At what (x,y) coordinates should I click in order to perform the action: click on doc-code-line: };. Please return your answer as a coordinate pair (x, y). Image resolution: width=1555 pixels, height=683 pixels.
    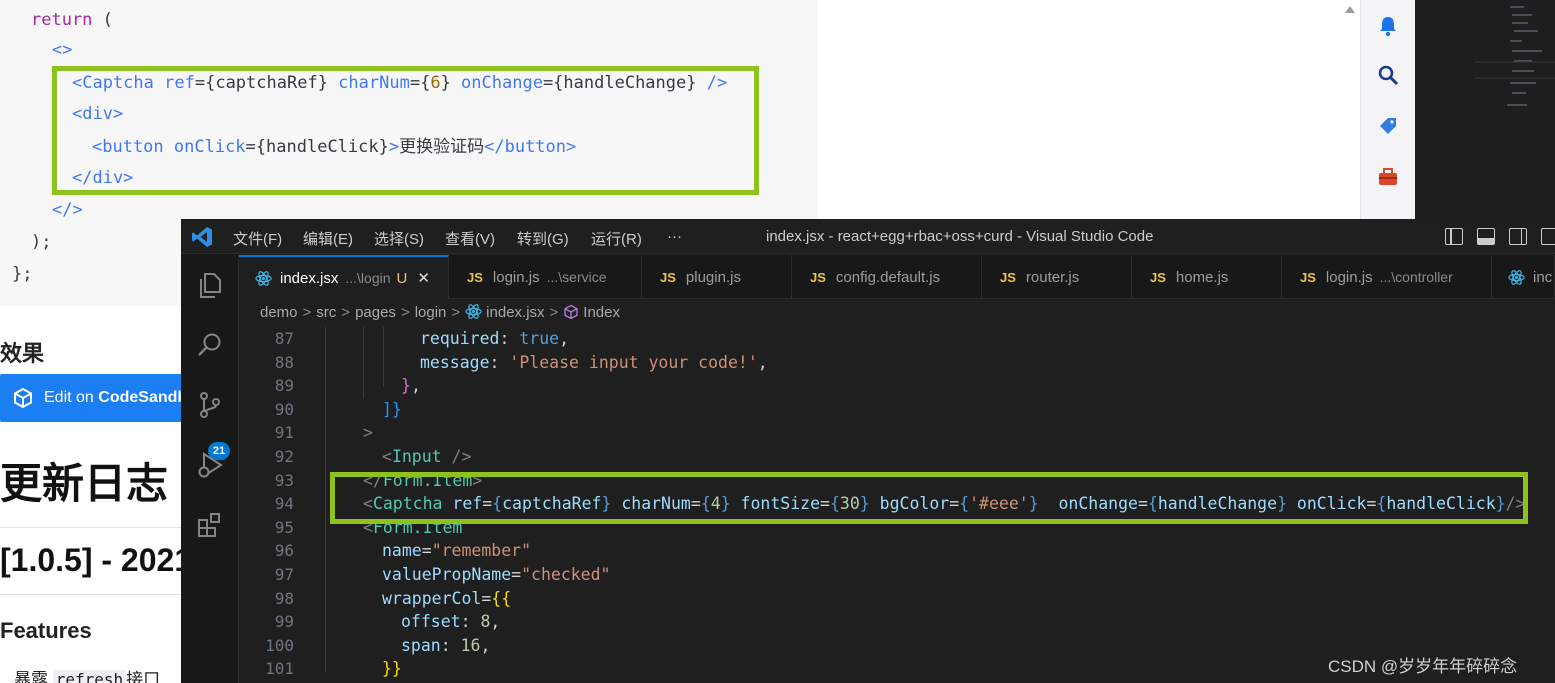
    Looking at the image, I should click on (22, 274).